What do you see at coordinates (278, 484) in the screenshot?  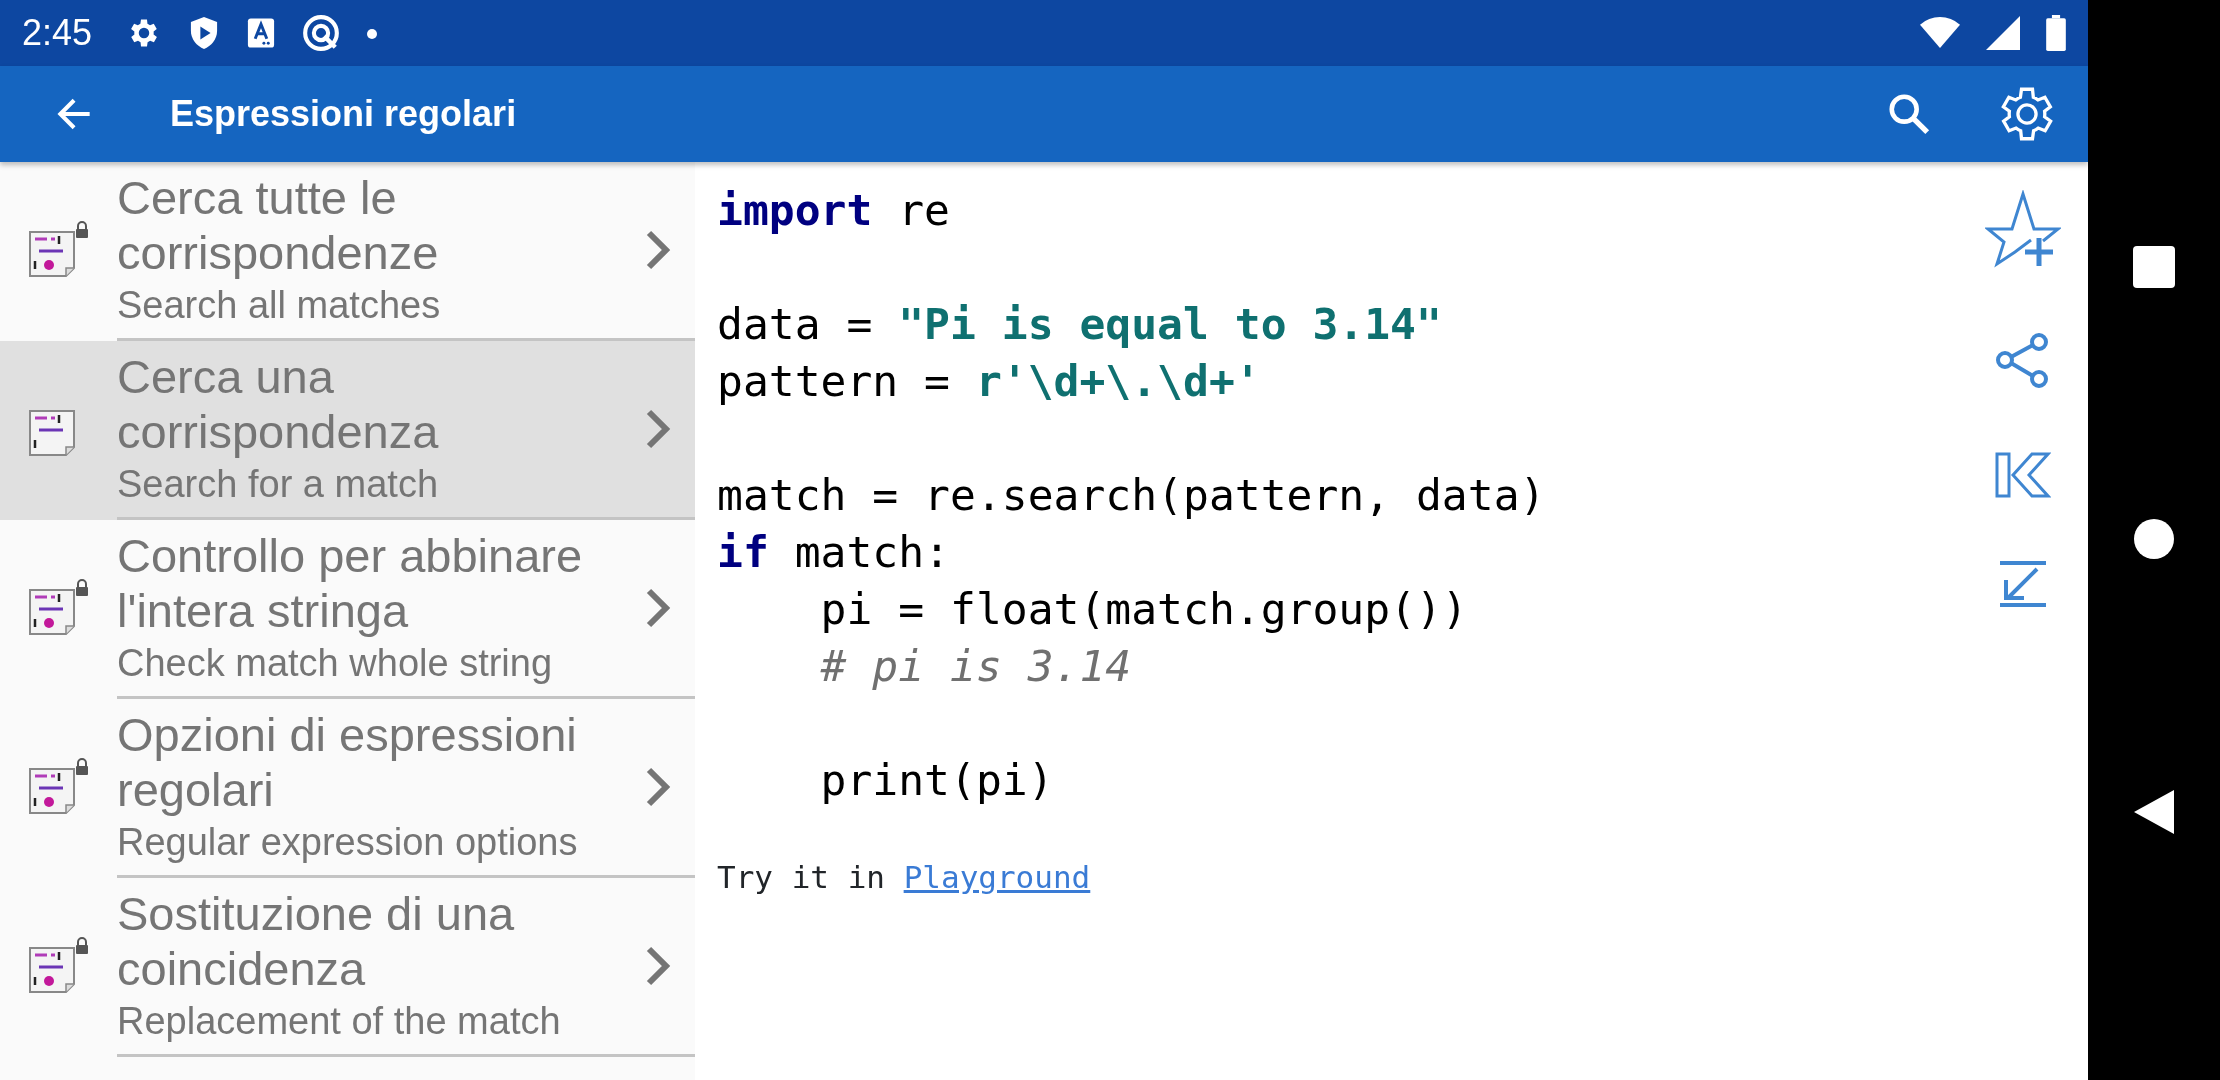 I see `item-subtitle: Search for a match` at bounding box center [278, 484].